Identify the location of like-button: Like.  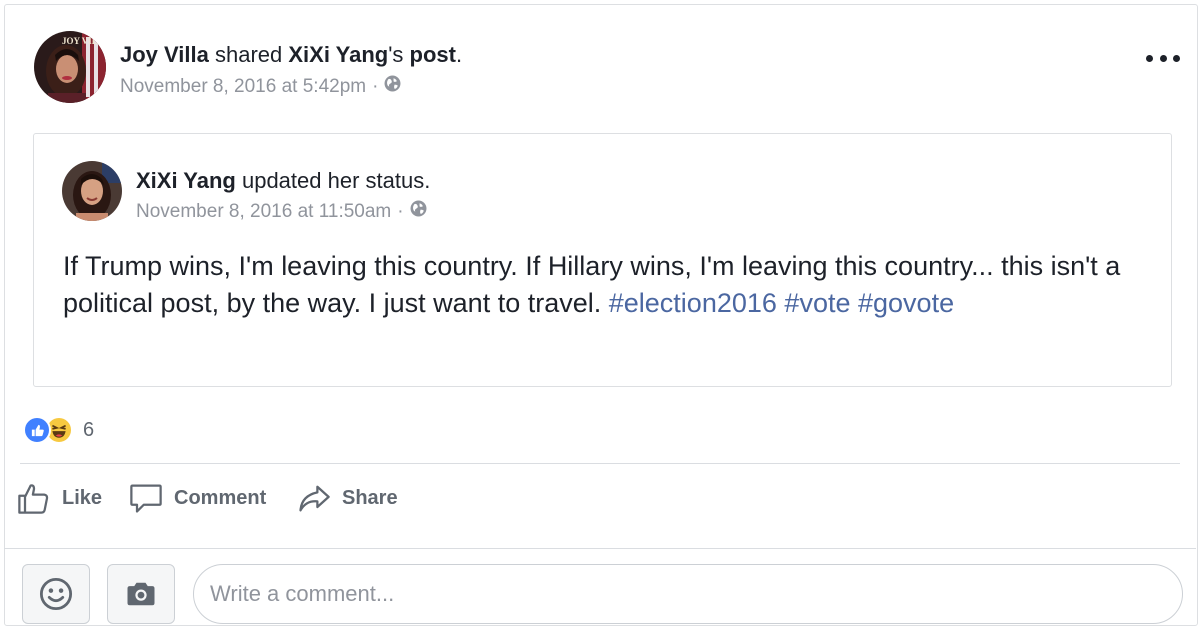
(59, 498).